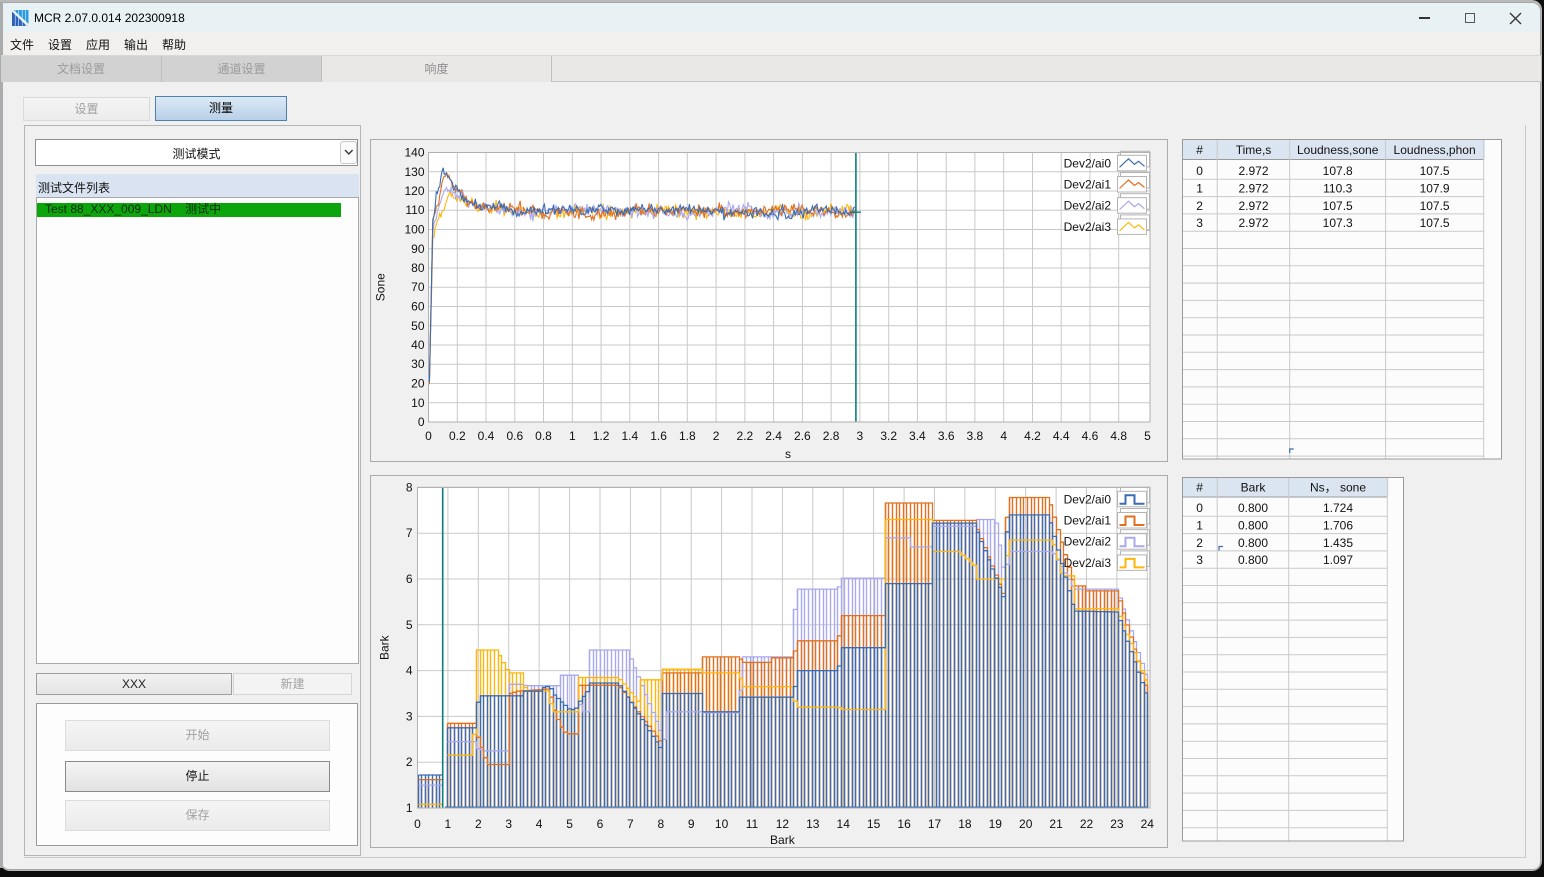  Describe the element at coordinates (904, 824) in the screenshot. I see `svg-text: 16` at that location.